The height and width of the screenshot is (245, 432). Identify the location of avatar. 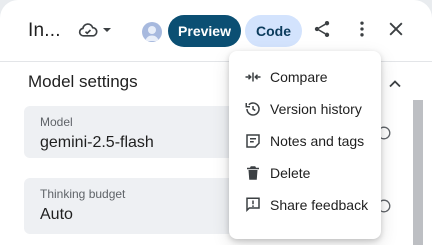
(152, 32).